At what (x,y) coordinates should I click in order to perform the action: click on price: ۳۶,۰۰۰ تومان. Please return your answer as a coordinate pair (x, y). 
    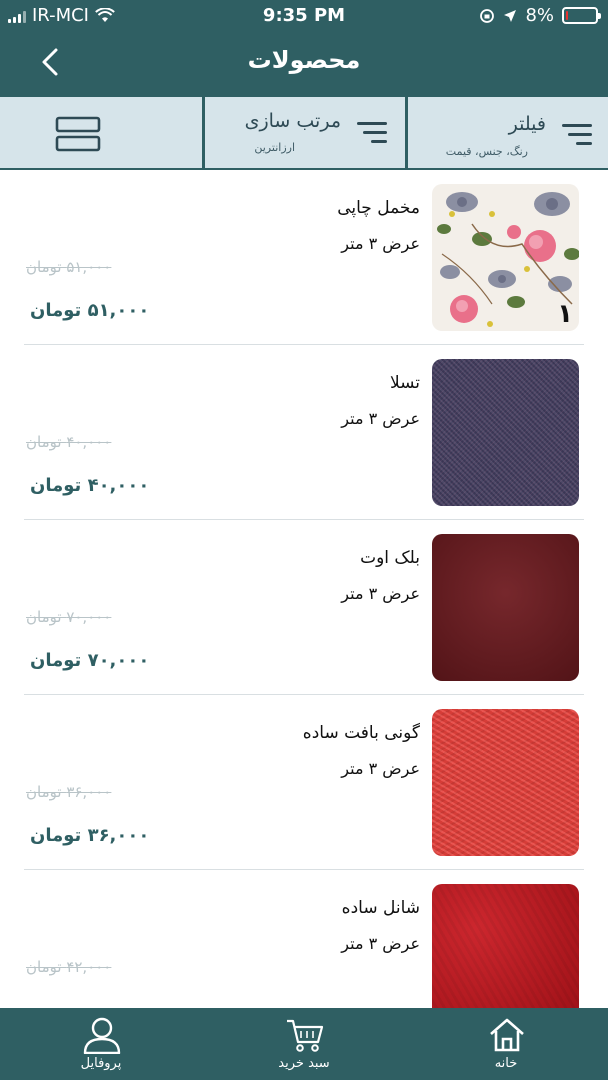
    Looking at the image, I should click on (90, 835).